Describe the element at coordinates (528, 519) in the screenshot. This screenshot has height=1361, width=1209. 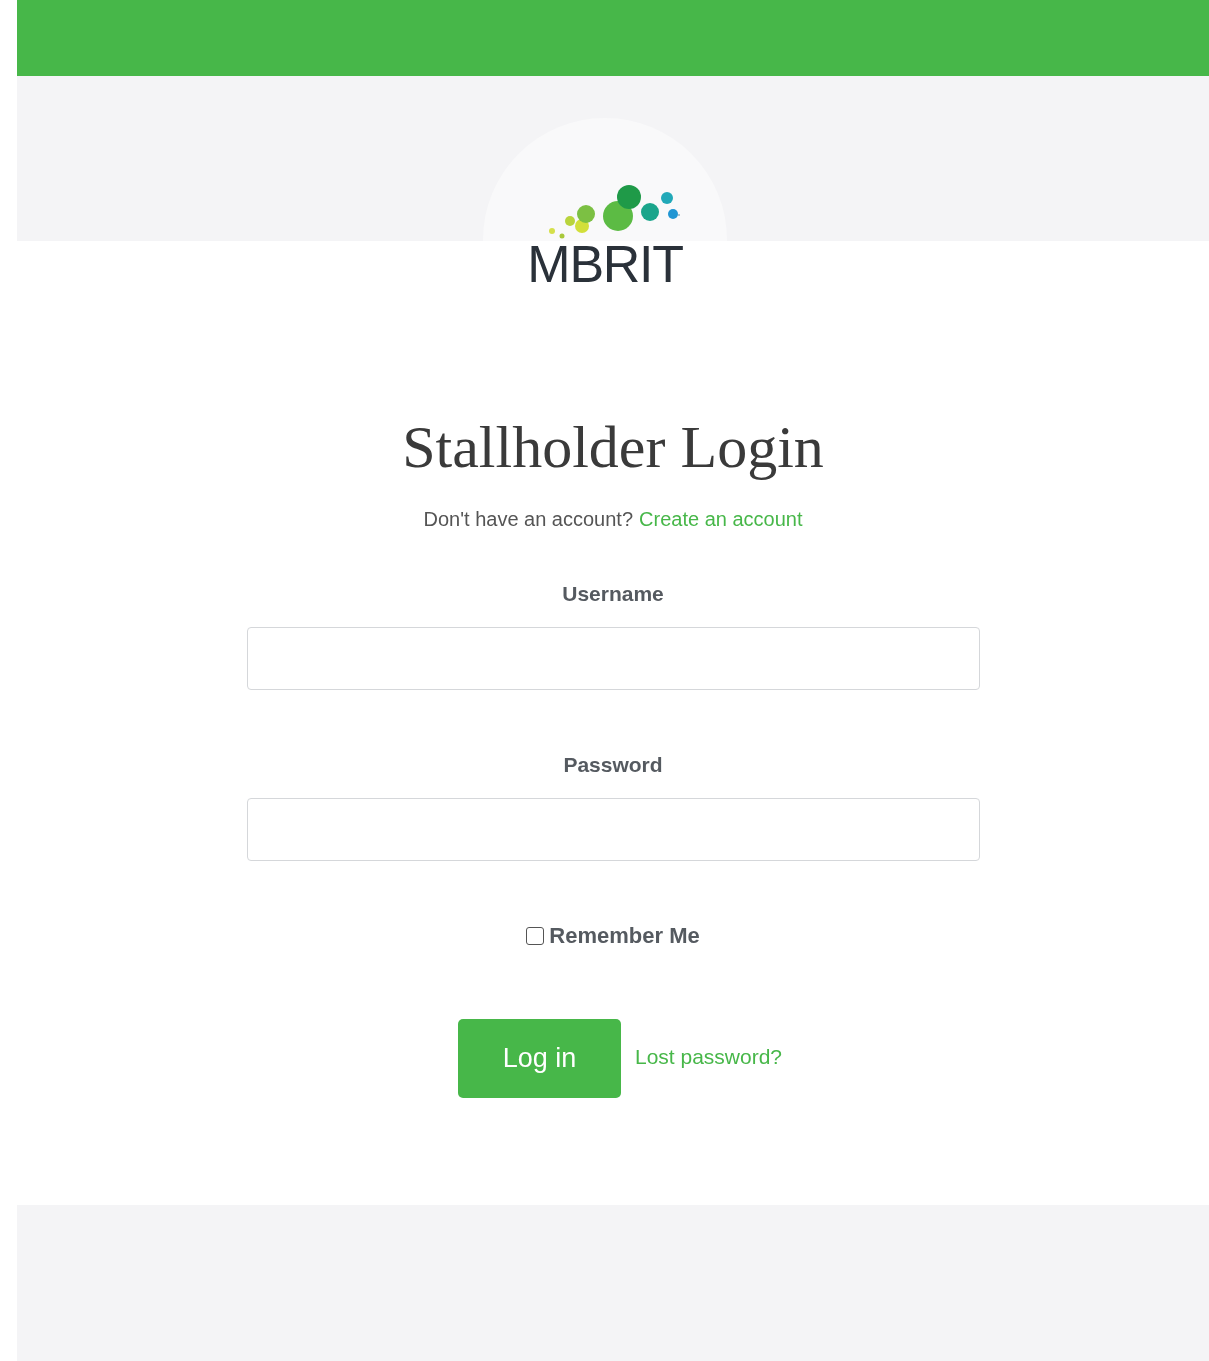
I see `signup-prompt: Don't have an account?` at that location.